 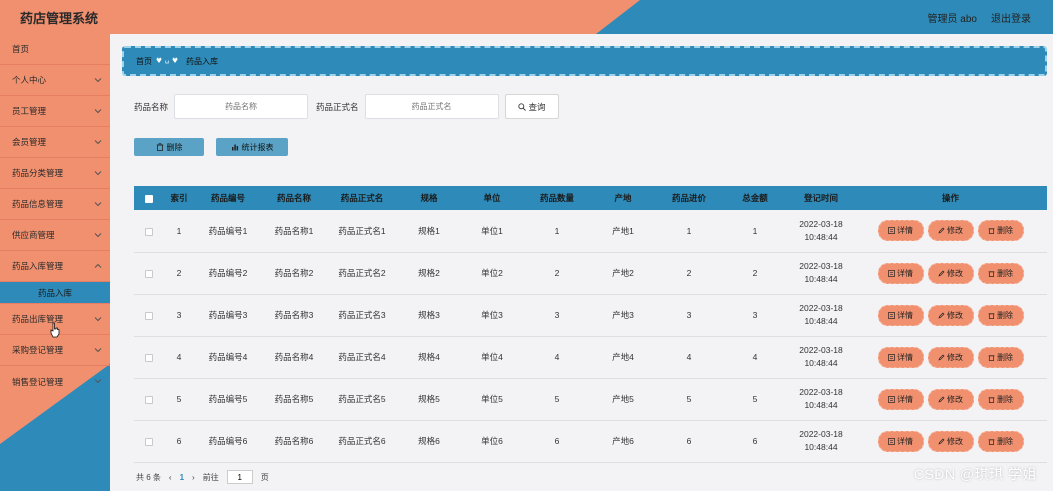 What do you see at coordinates (492, 399) in the screenshot?
I see `unit-cell: 单位5` at bounding box center [492, 399].